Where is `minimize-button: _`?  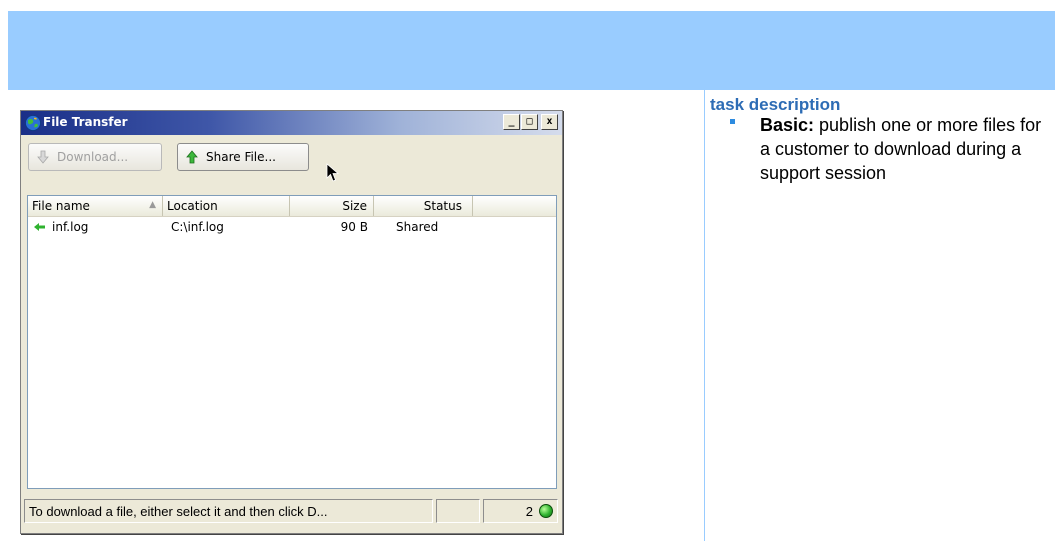 minimize-button: _ is located at coordinates (511, 122).